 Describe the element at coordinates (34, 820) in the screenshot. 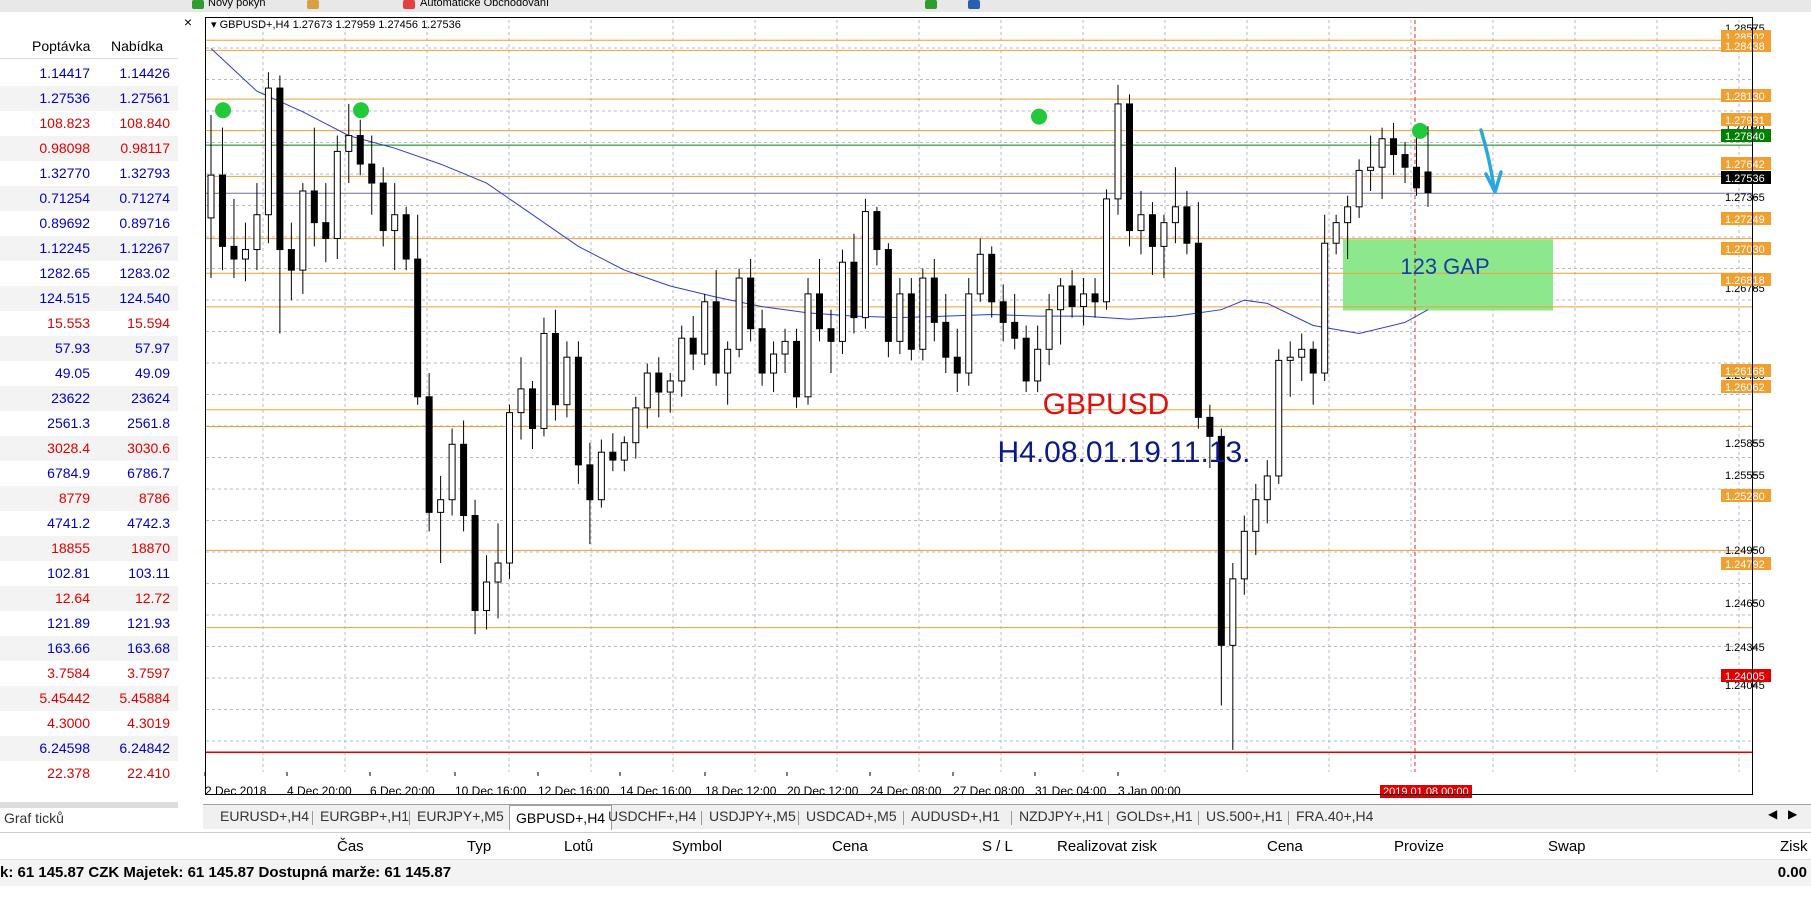

I see `tick-chart-tab: Graf ticků` at that location.